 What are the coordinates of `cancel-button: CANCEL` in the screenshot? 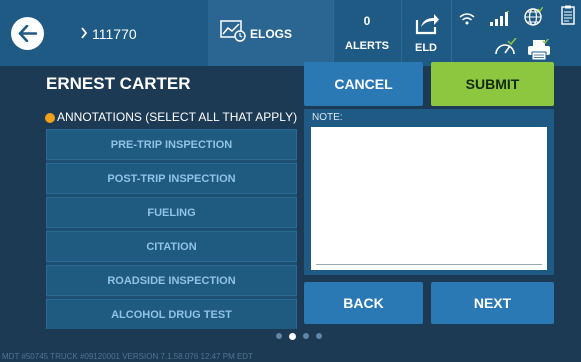 It's located at (363, 84).